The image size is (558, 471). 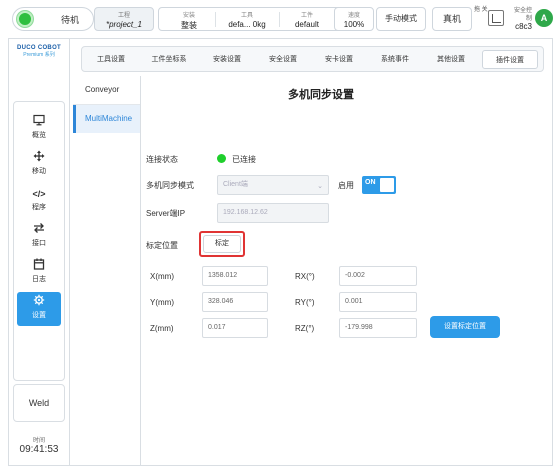 What do you see at coordinates (378, 328) in the screenshot?
I see `rz-field: -179.998` at bounding box center [378, 328].